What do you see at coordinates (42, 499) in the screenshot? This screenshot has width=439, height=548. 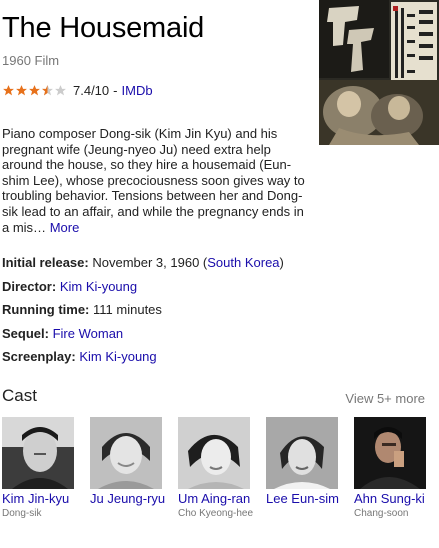 I see `actor-name: Kim Jin-kyu` at bounding box center [42, 499].